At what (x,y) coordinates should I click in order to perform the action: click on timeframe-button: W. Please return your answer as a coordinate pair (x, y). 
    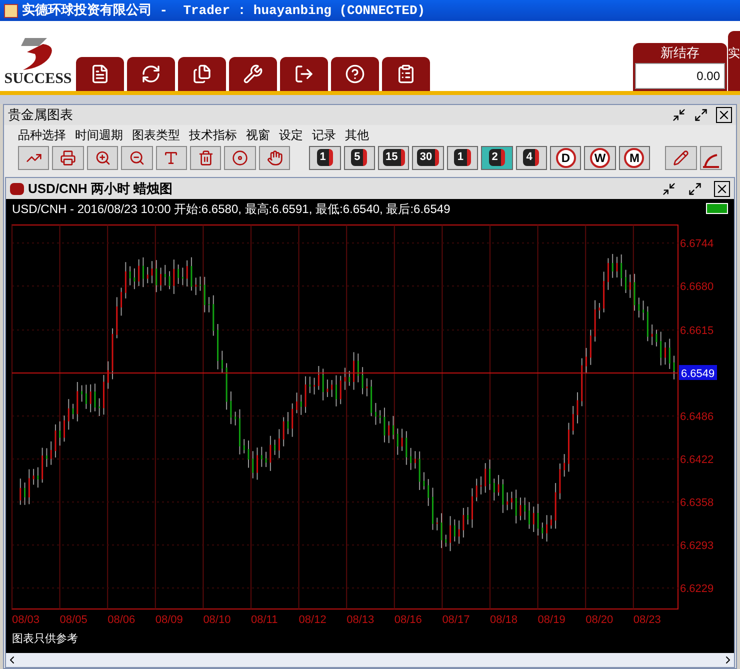
    Looking at the image, I should click on (600, 158).